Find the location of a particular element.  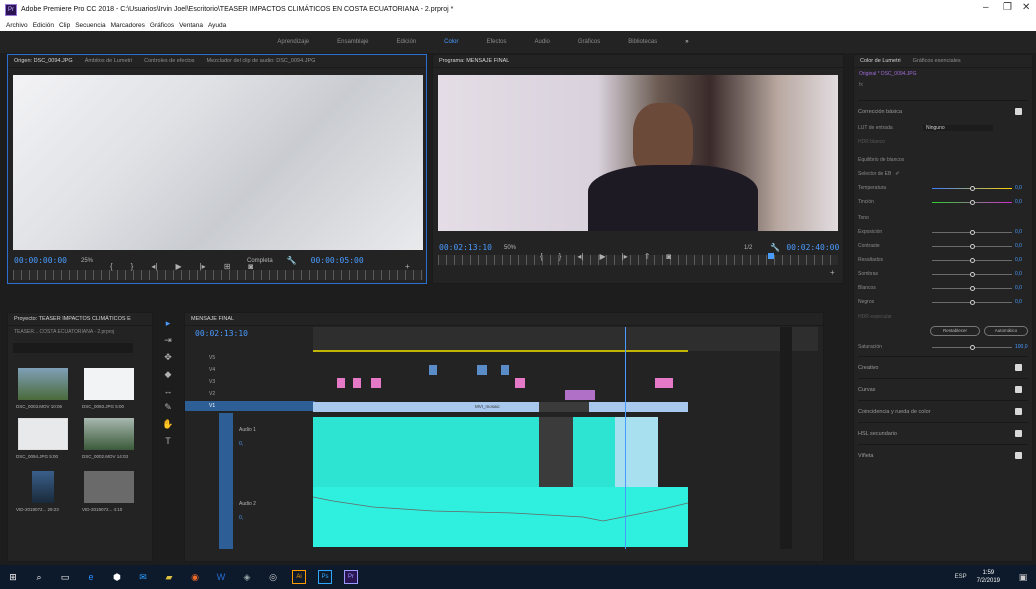

store-icon: ⬢ is located at coordinates (117, 577).